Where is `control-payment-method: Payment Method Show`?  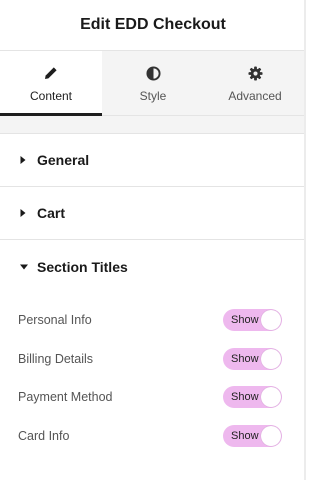 control-payment-method: Payment Method Show is located at coordinates (153, 397).